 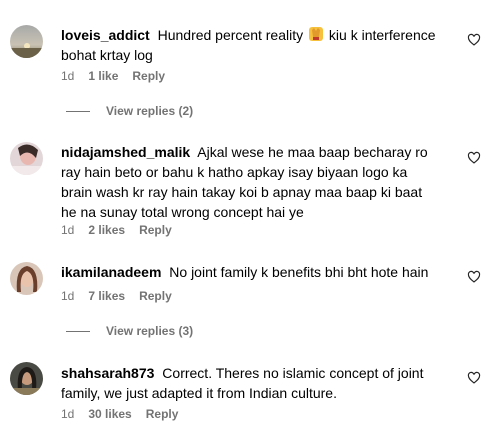 I want to click on comment-meta: 1d 30 likes Reply, so click(x=126, y=414).